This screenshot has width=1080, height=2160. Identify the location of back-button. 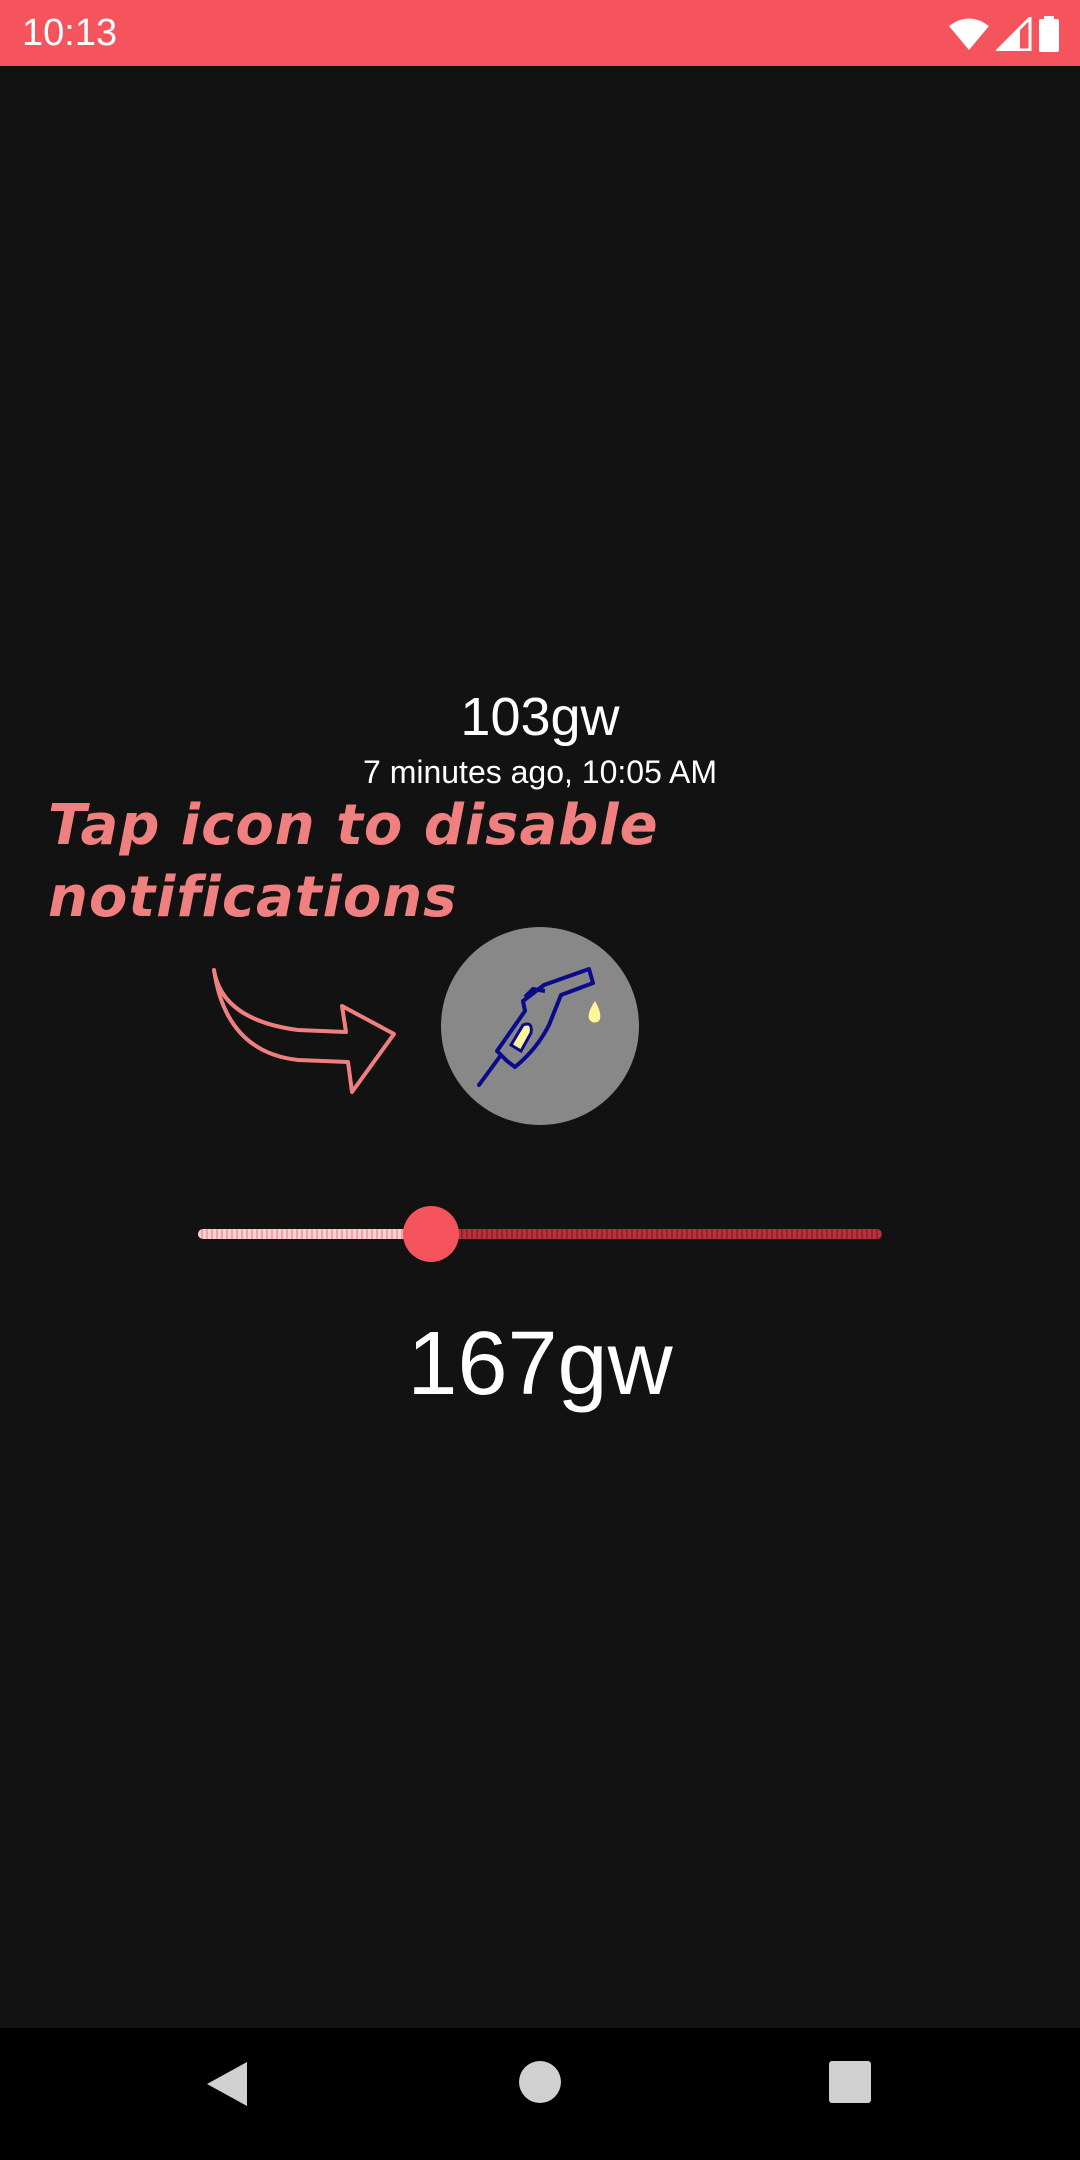
(227, 2095).